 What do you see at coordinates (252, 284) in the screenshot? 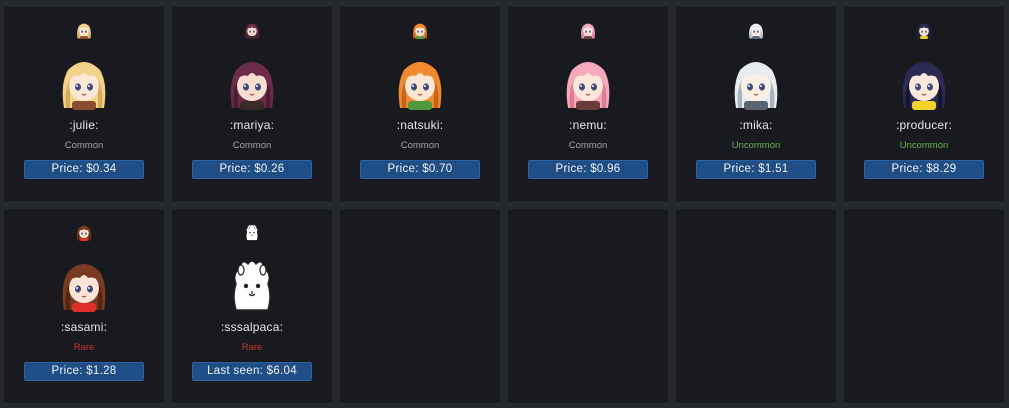
I see `alpaca-emote-icon` at bounding box center [252, 284].